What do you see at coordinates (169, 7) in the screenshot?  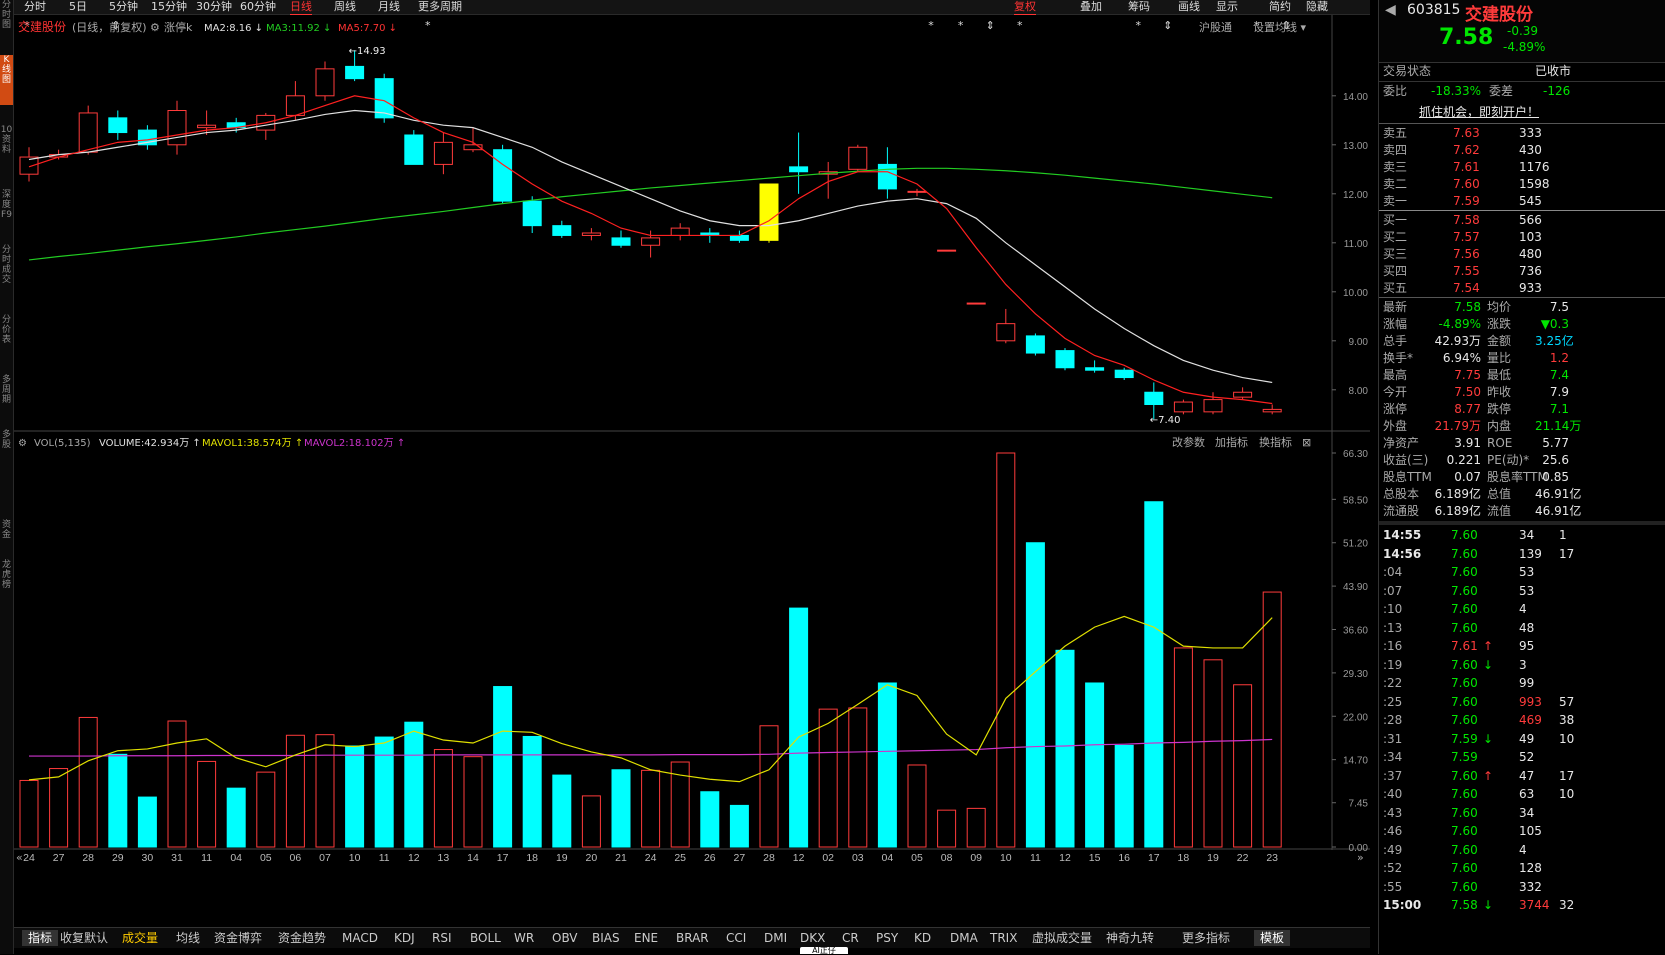 I see `period-tab-4: 15分钟` at bounding box center [169, 7].